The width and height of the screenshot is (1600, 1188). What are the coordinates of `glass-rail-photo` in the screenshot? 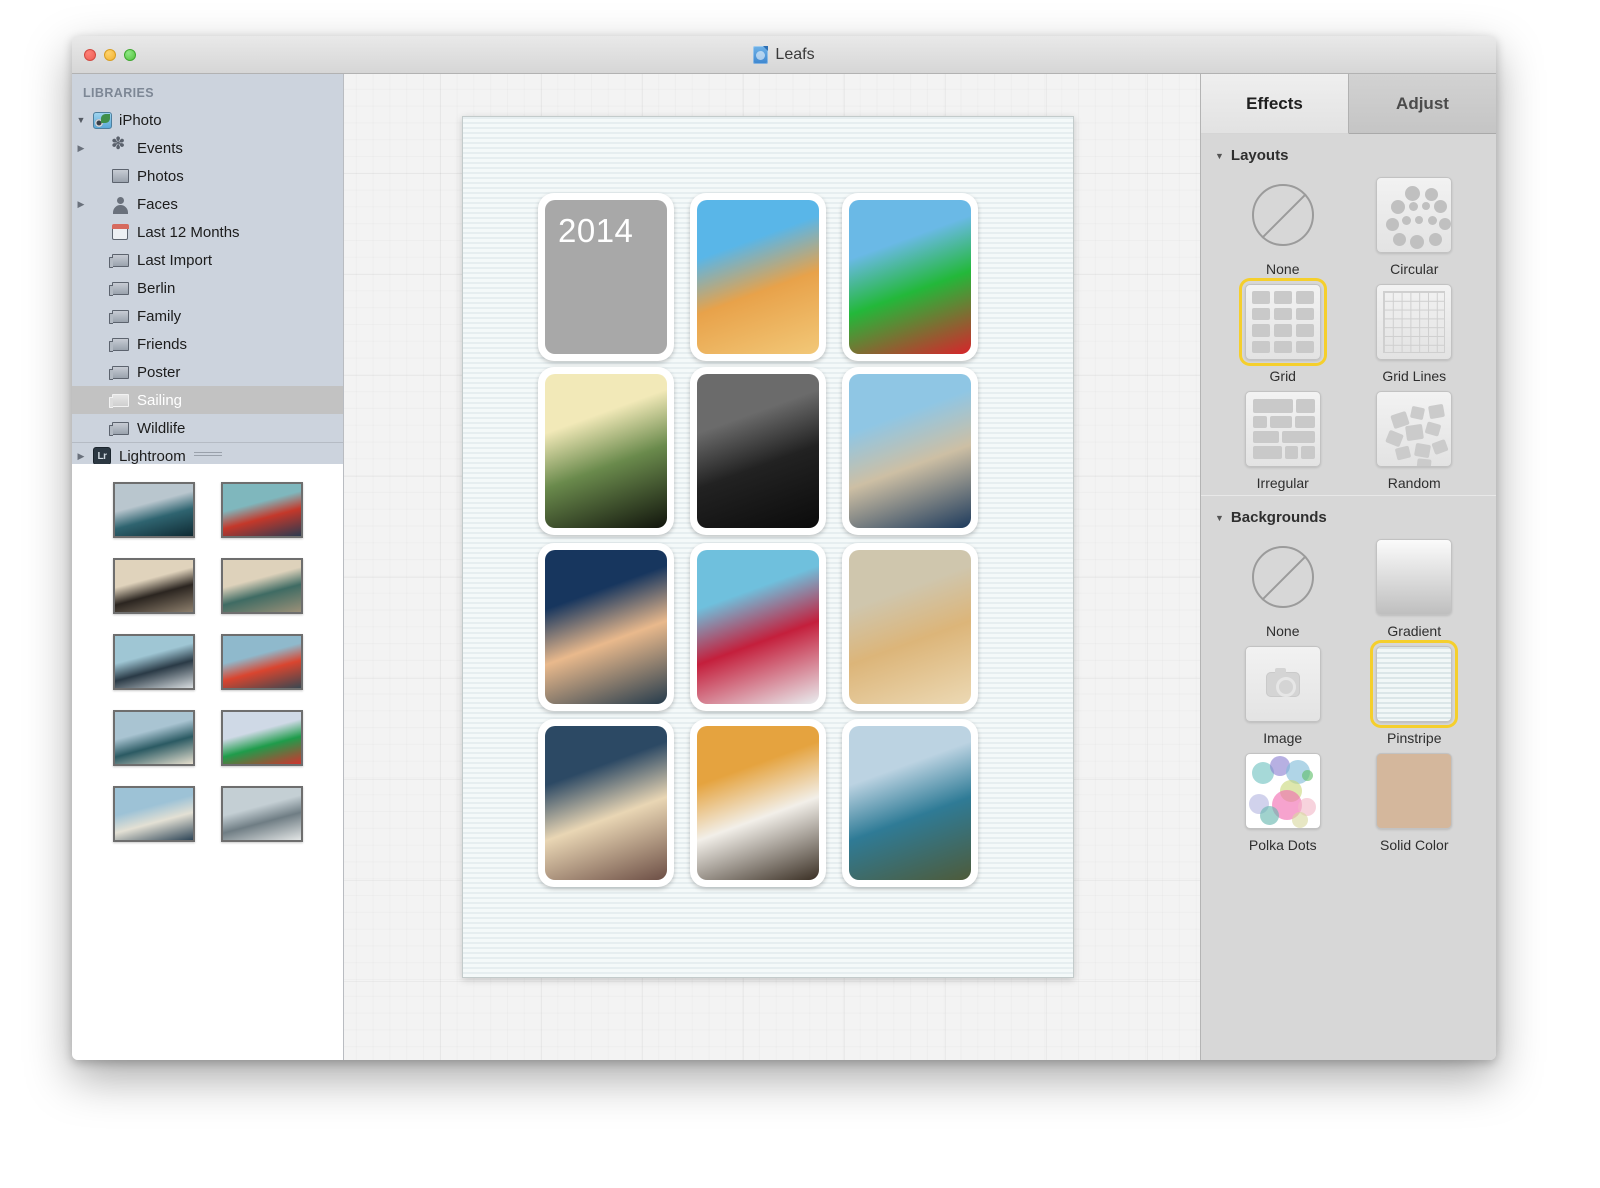 It's located at (261, 814).